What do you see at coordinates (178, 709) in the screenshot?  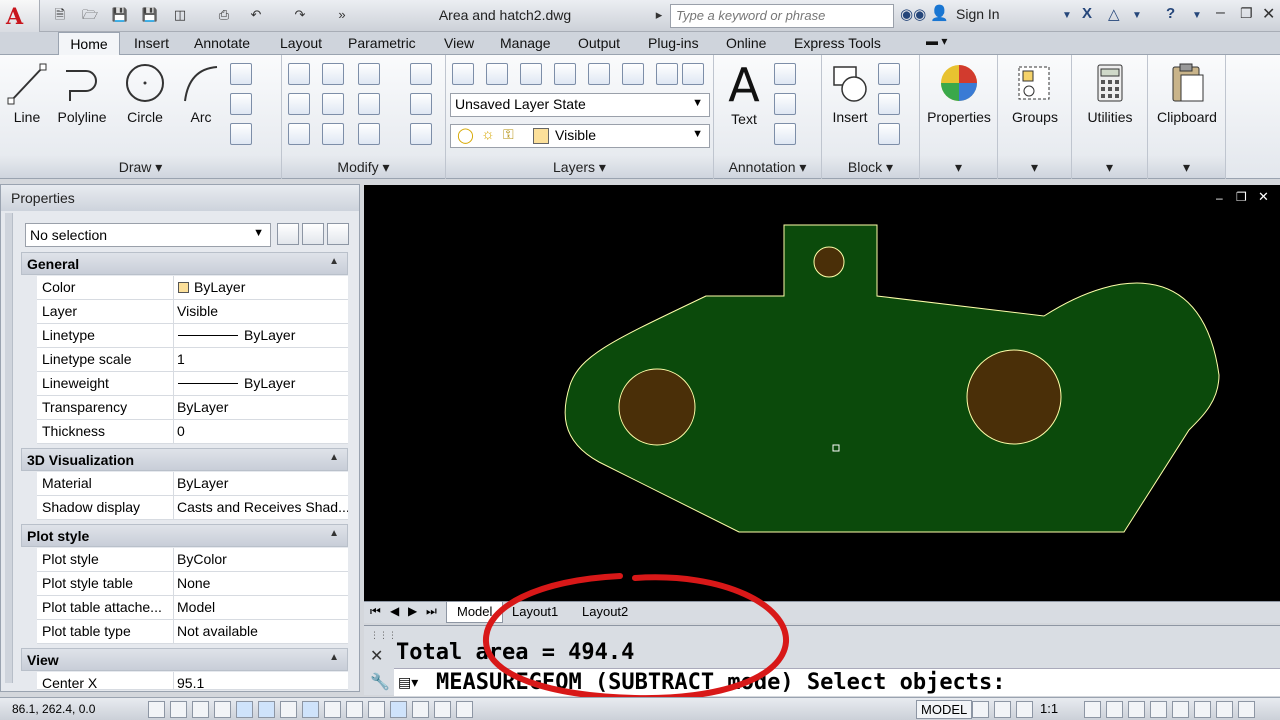 I see `snap-mode-icon` at bounding box center [178, 709].